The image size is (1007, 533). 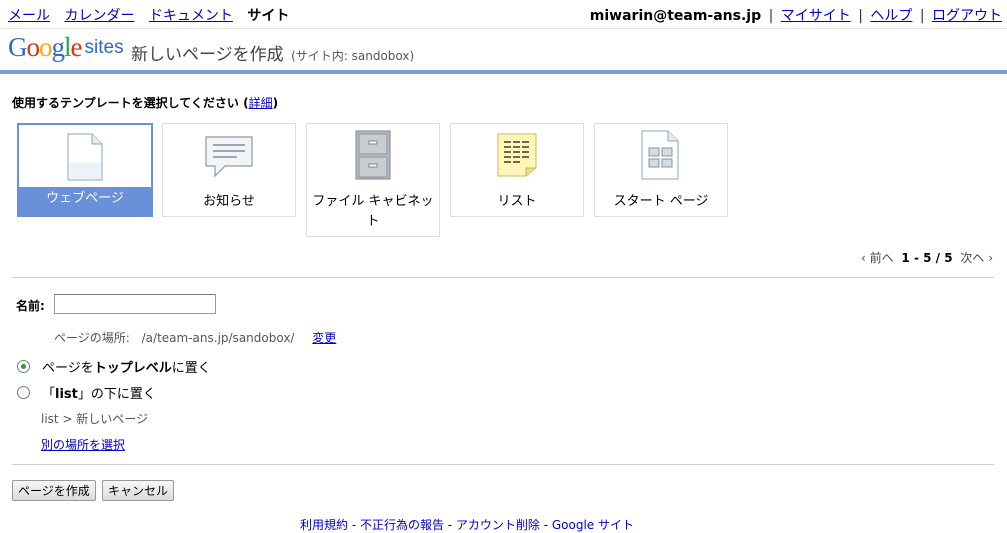 I want to click on template-pager: ‹ 前へ 1 - 5 / 5 次へ ›, so click(x=927, y=257).